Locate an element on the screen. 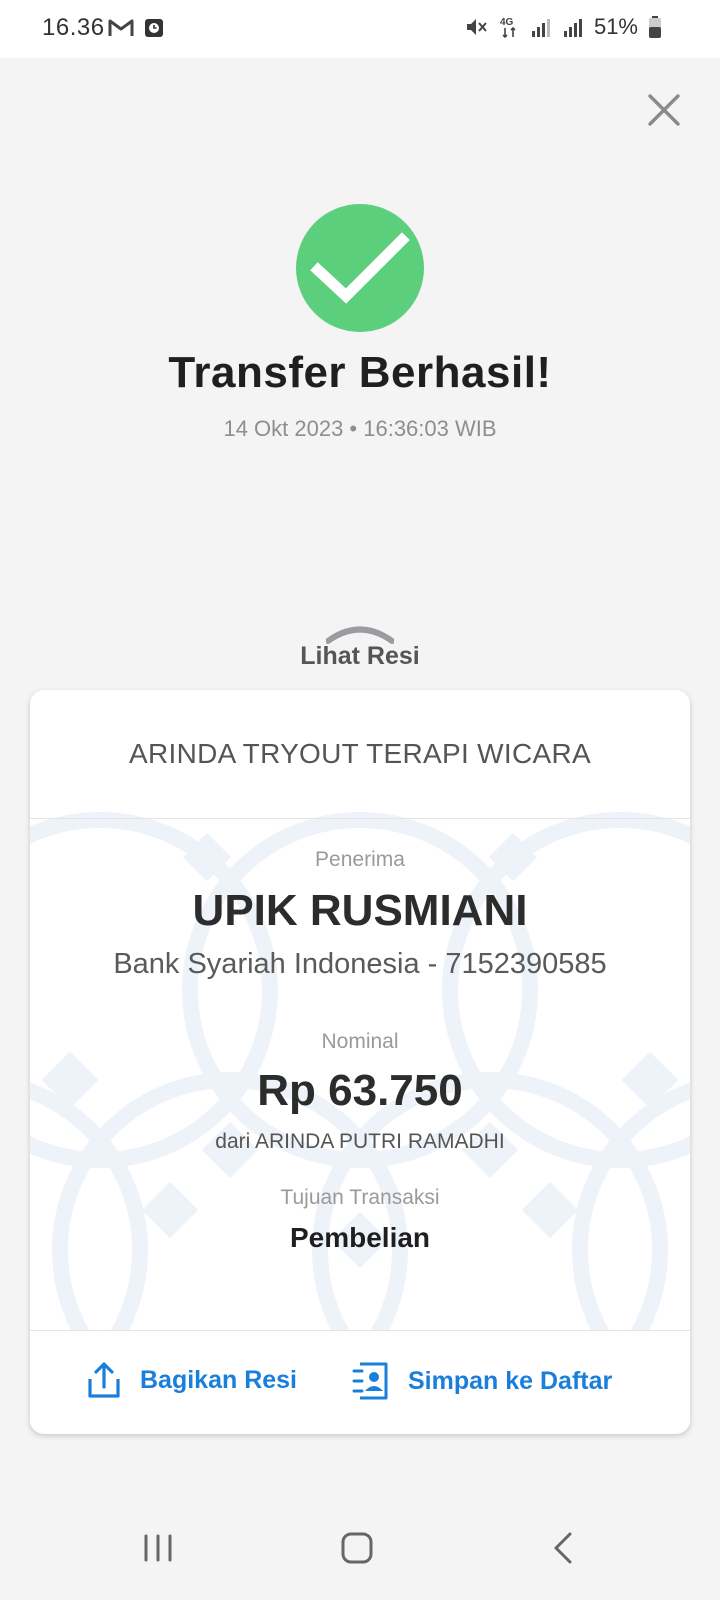 This screenshot has width=720, height=1600. transaction-purpose: Pembelian is located at coordinates (360, 1237).